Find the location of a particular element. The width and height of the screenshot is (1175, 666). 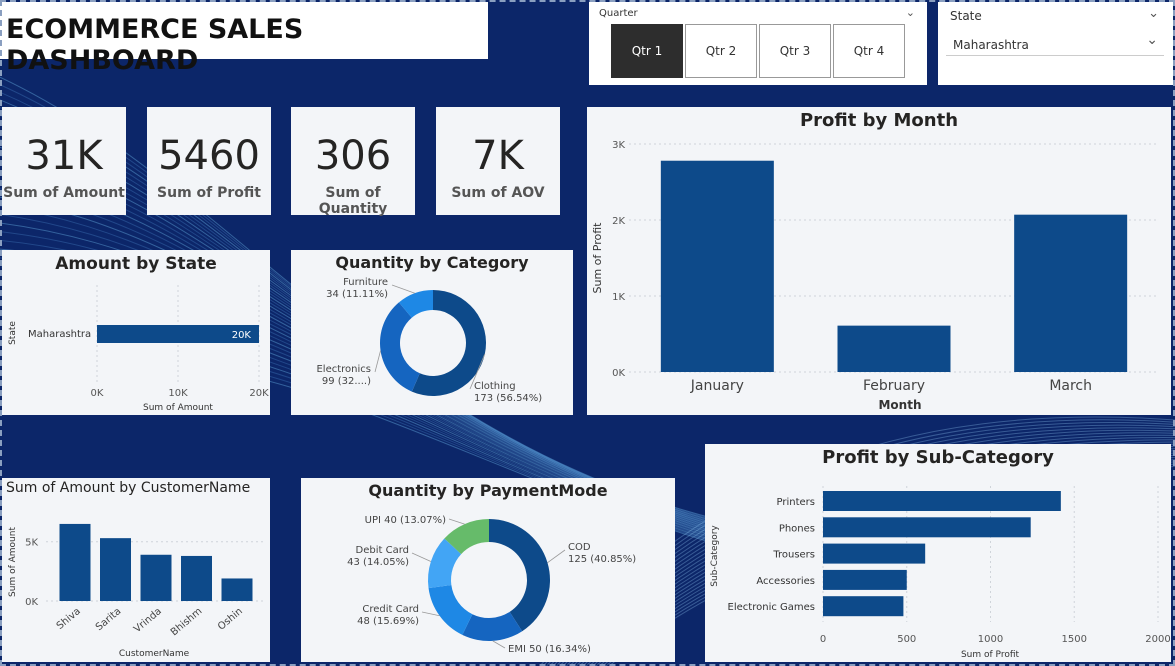

x-tick-label: 500 is located at coordinates (906, 639).